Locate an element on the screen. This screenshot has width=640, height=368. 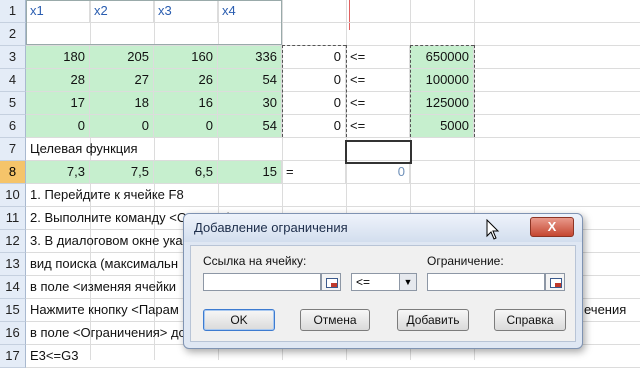
row-header: 14 is located at coordinates (13, 287).